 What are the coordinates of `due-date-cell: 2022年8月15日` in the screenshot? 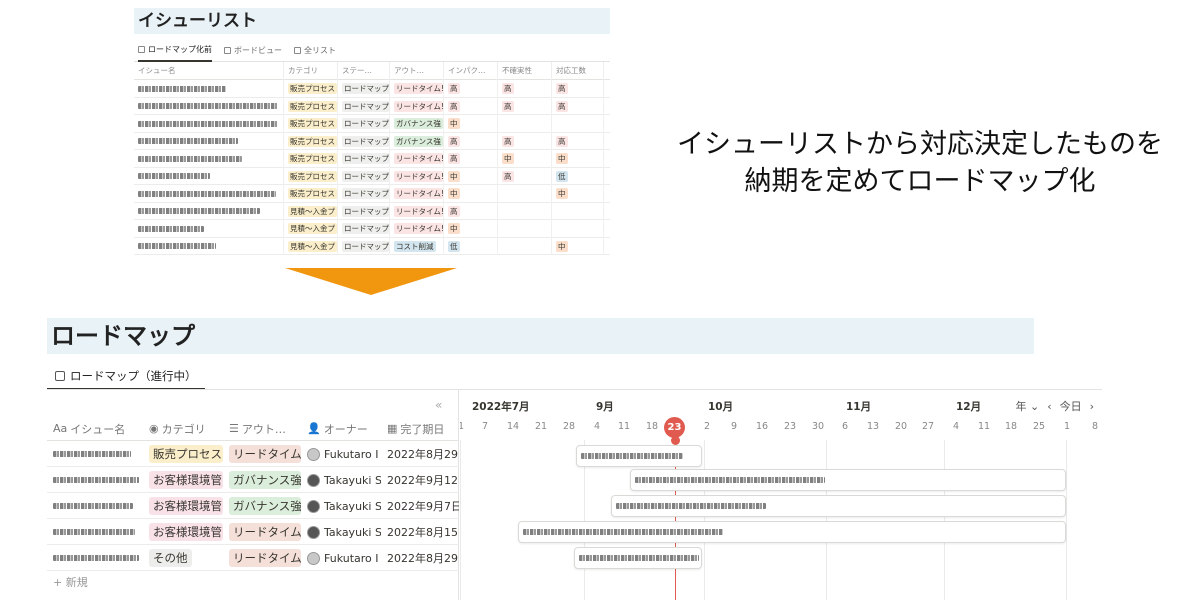 It's located at (420, 532).